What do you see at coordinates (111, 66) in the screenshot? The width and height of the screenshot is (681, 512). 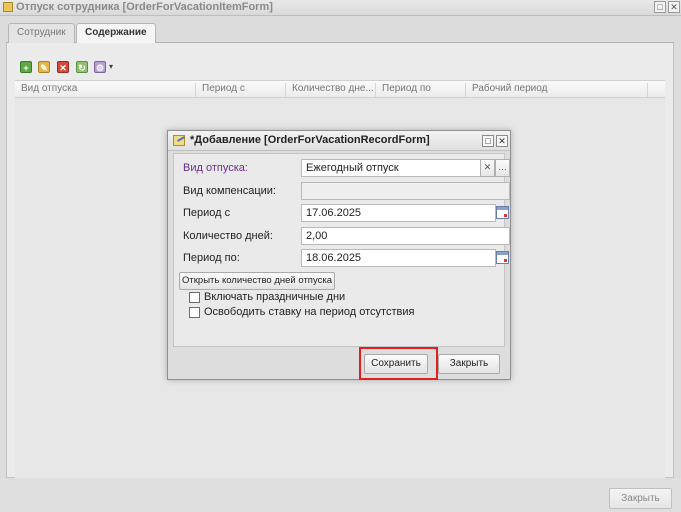 I see `chevron-down-icon: ▾` at bounding box center [111, 66].